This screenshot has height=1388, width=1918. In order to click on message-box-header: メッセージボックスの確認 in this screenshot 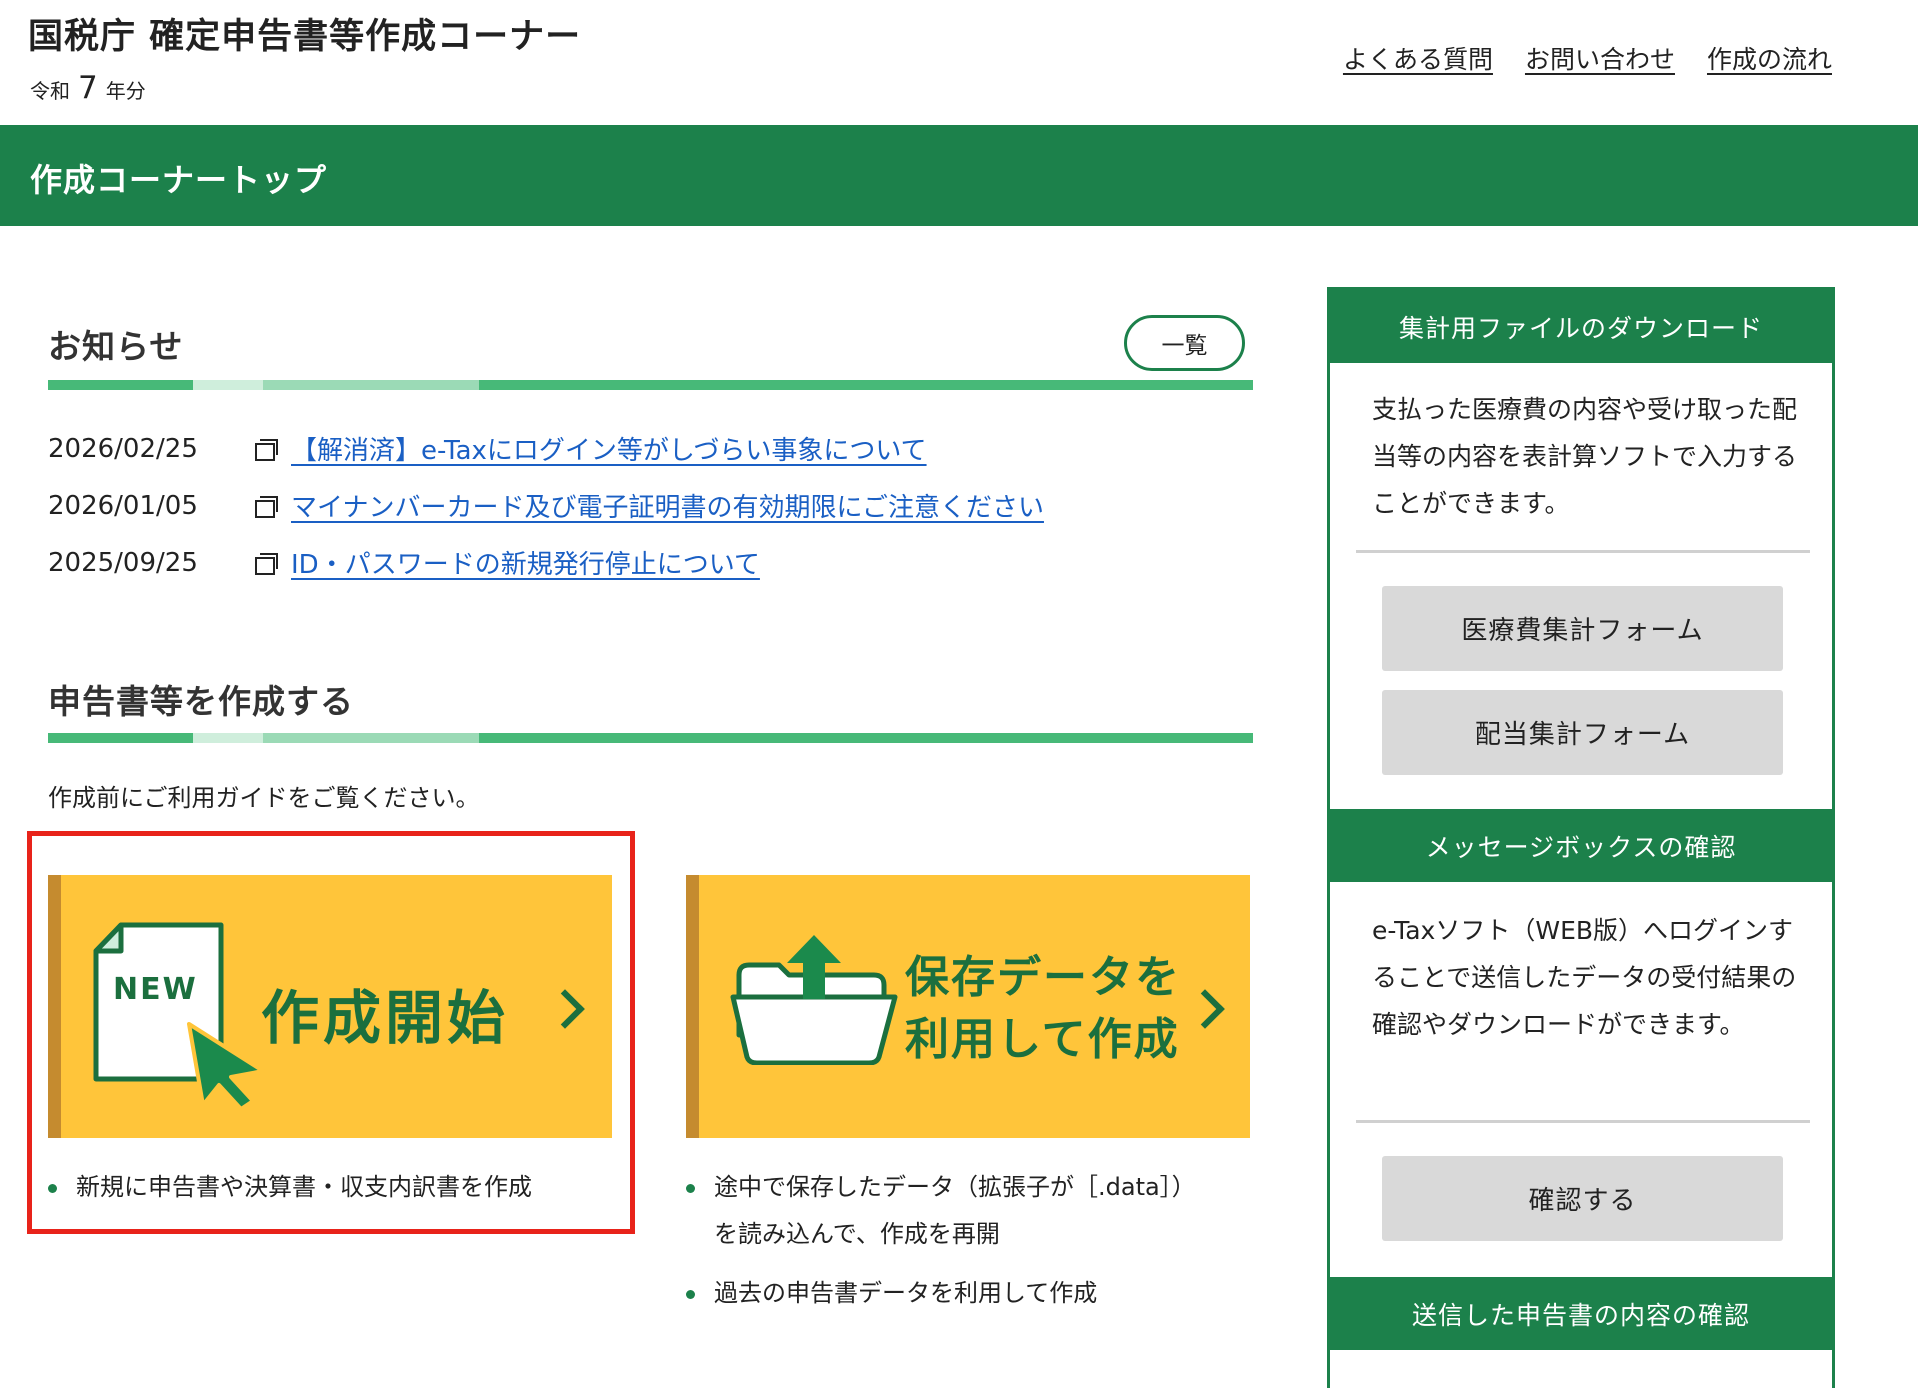, I will do `click(1581, 845)`.